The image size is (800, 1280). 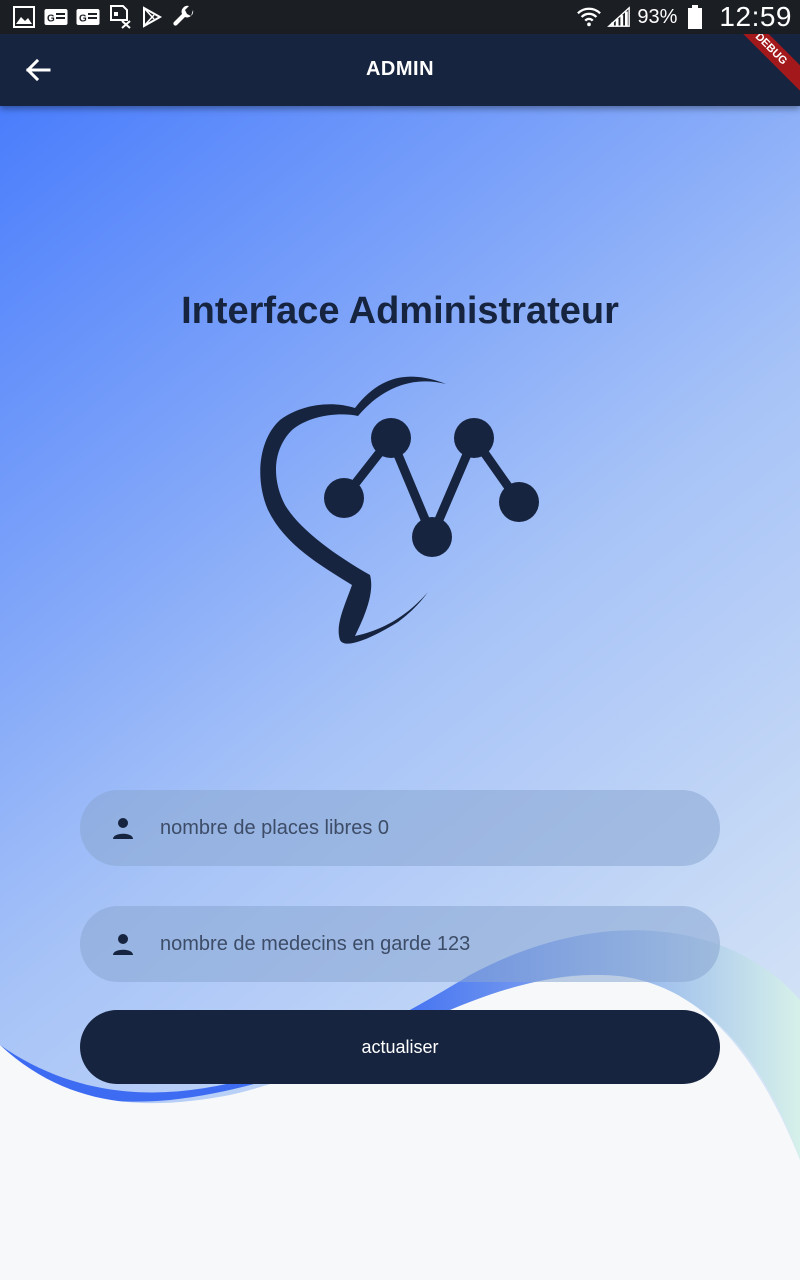 I want to click on free-places-input, so click(x=440, y=828).